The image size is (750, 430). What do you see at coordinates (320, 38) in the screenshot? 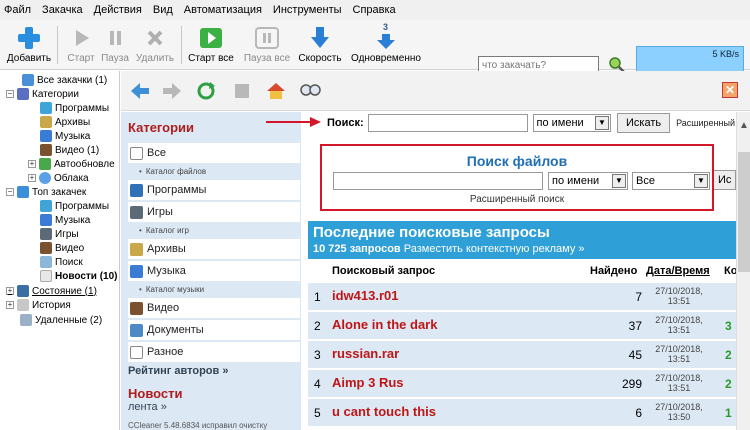
I see `down-arrow-icon` at bounding box center [320, 38].